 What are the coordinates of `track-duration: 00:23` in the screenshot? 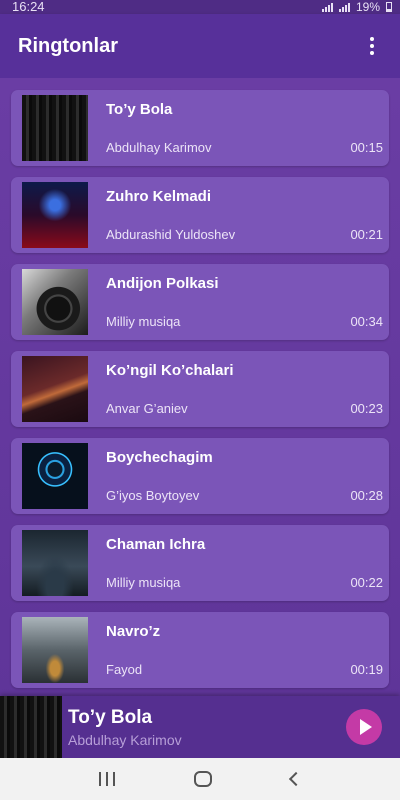 It's located at (366, 408).